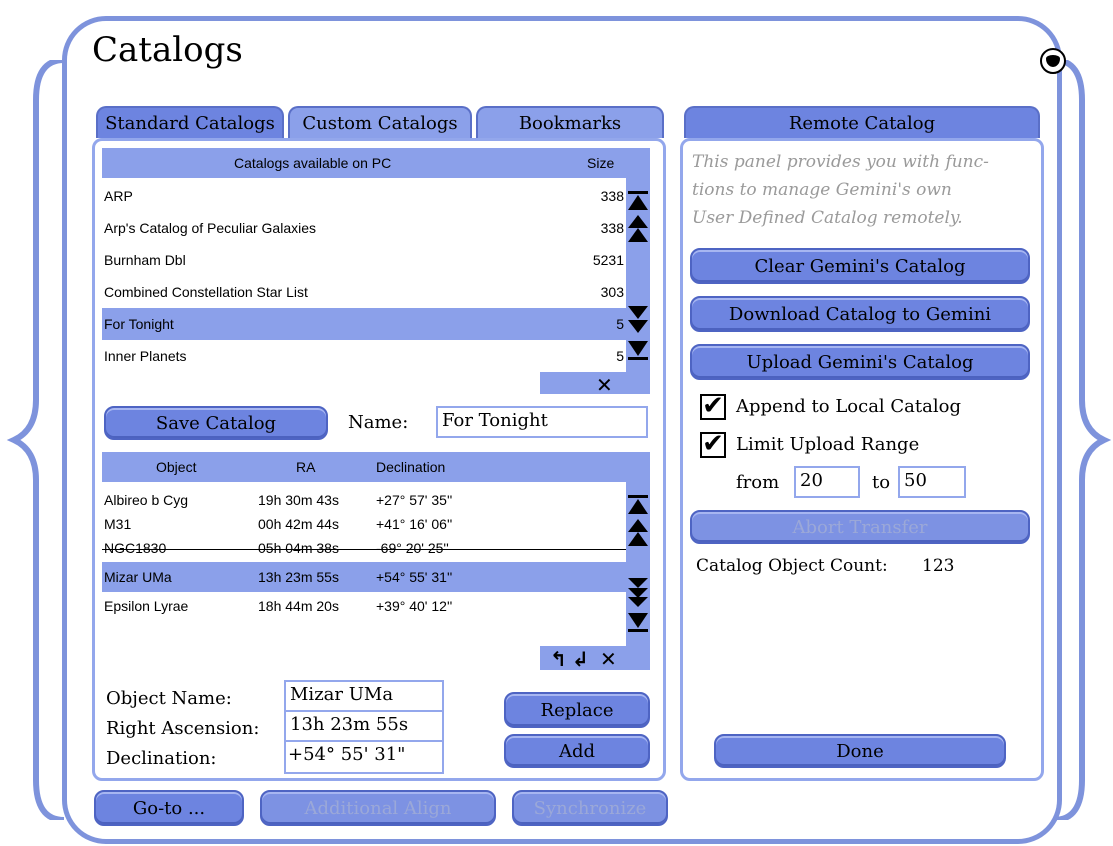  I want to click on save-catalog-button: Save Catalog, so click(216, 423).